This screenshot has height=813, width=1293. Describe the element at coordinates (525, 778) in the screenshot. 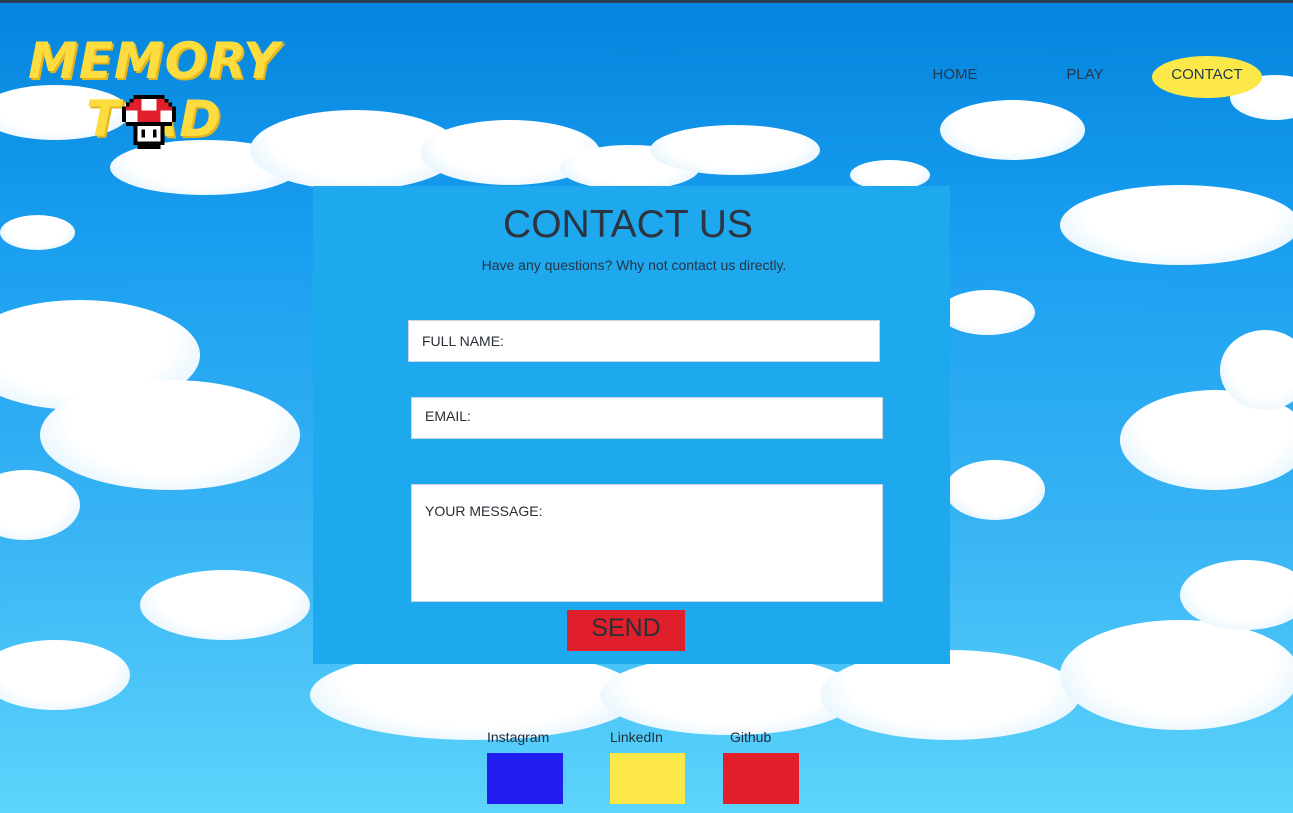

I see `instagram-link` at that location.